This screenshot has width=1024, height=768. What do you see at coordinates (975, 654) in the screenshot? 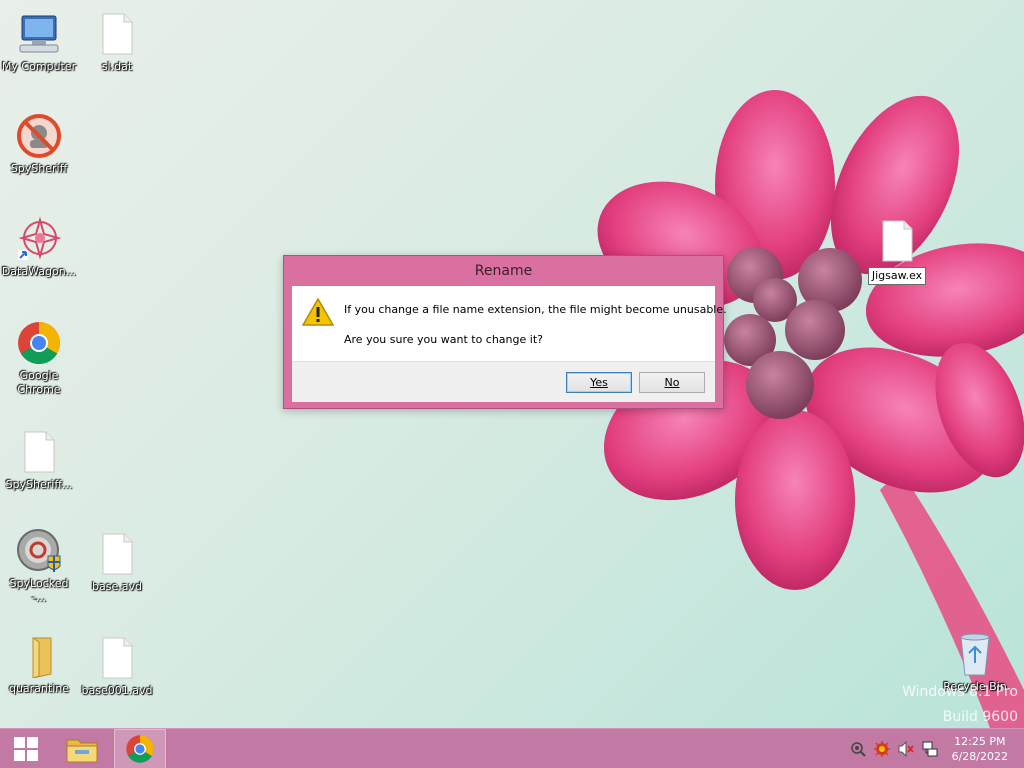
I see `recycle-bin-icon` at bounding box center [975, 654].